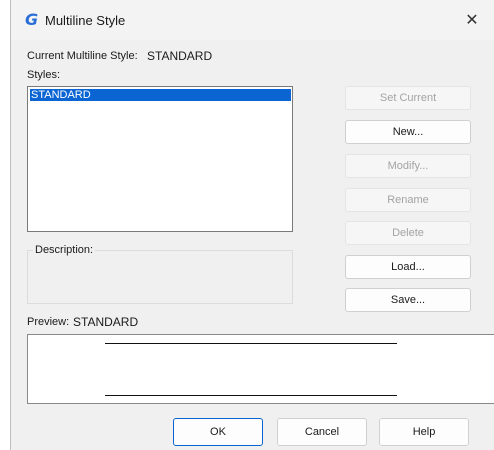 This screenshot has width=494, height=450. Describe the element at coordinates (32, 19) in the screenshot. I see `app-logo-icon: G` at that location.